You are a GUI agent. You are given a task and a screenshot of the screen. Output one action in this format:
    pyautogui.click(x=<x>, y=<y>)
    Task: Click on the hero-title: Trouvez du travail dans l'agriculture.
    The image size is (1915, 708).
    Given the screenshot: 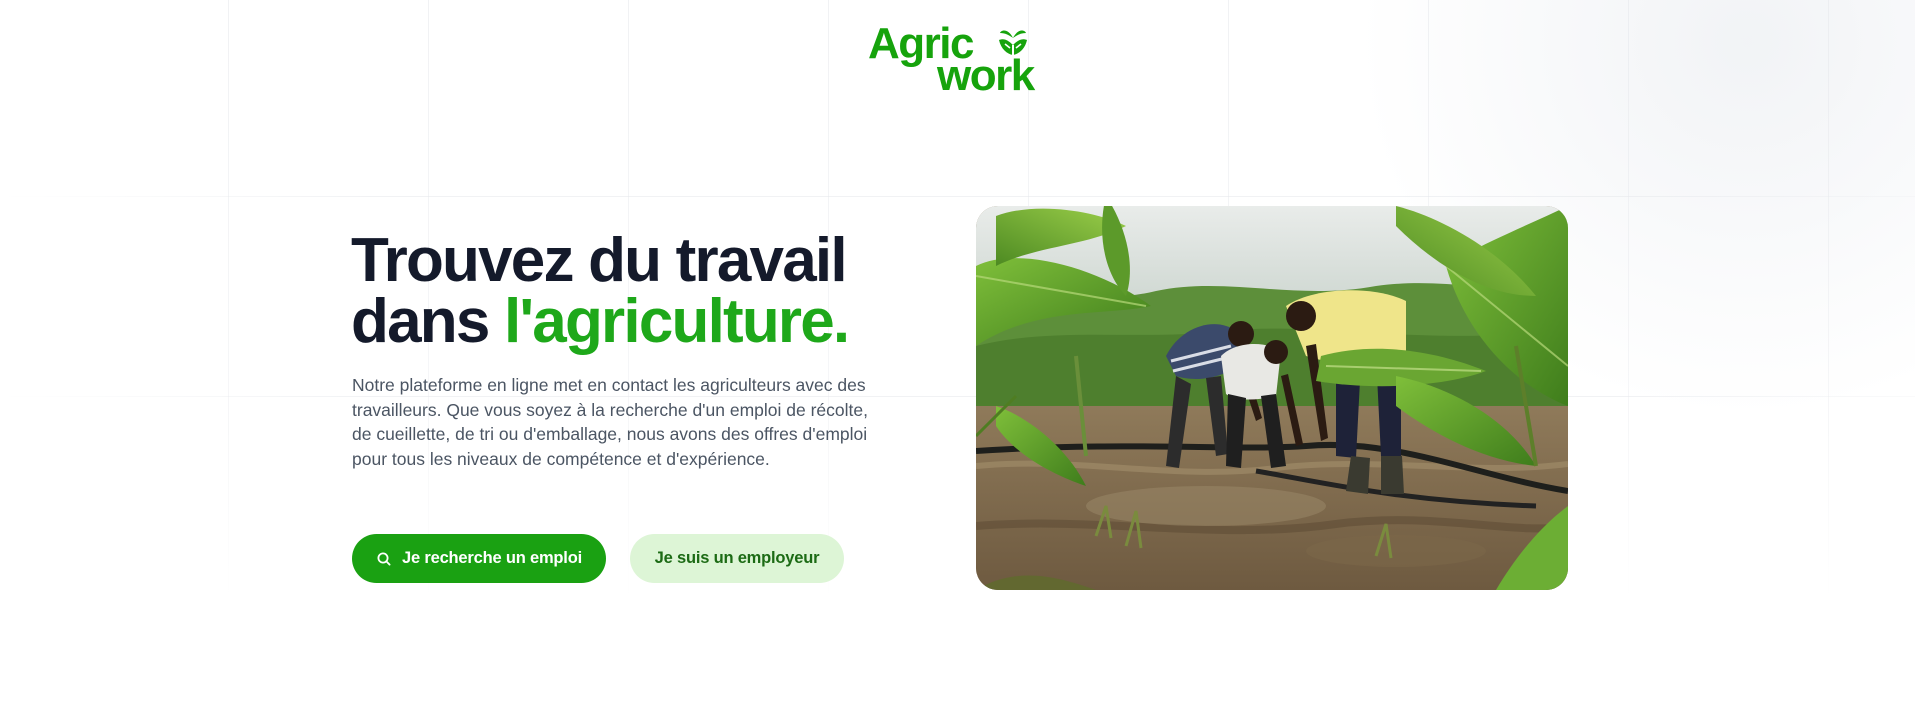 What is the action you would take?
    pyautogui.click(x=631, y=291)
    